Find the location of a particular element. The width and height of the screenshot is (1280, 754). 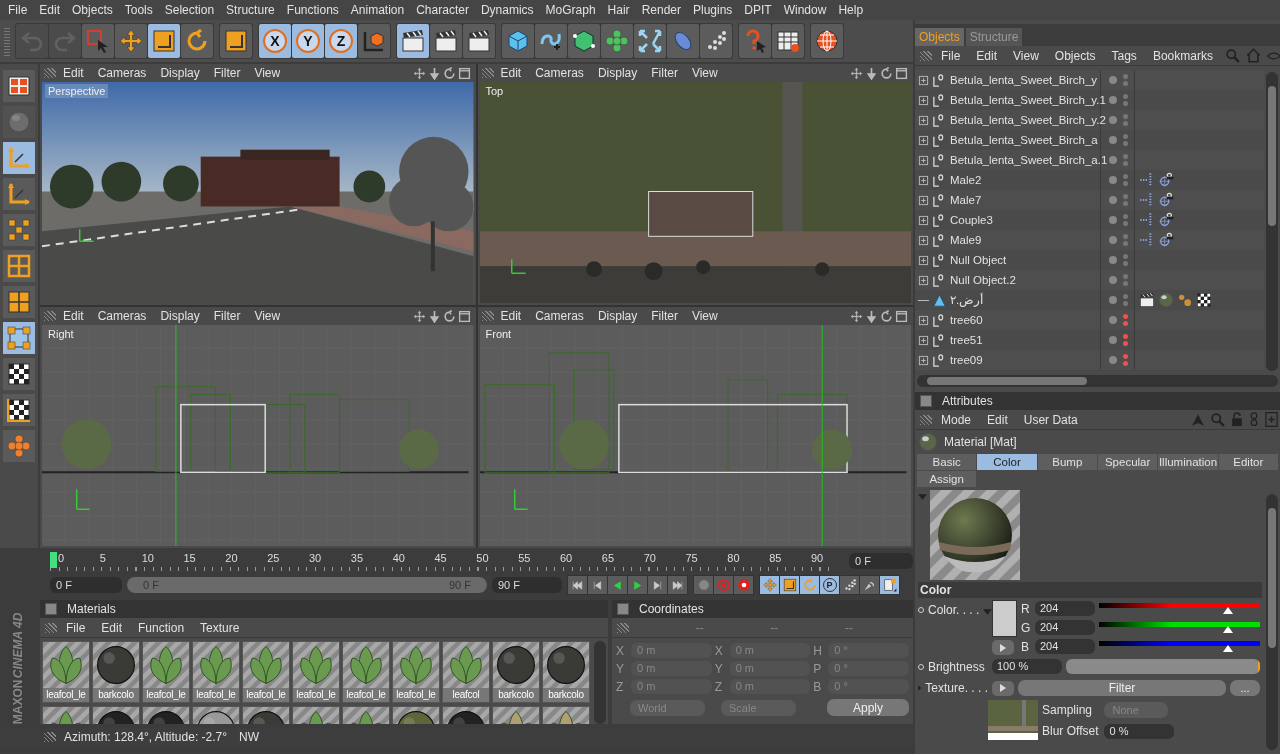

menu-item: Functions is located at coordinates (312, 10).